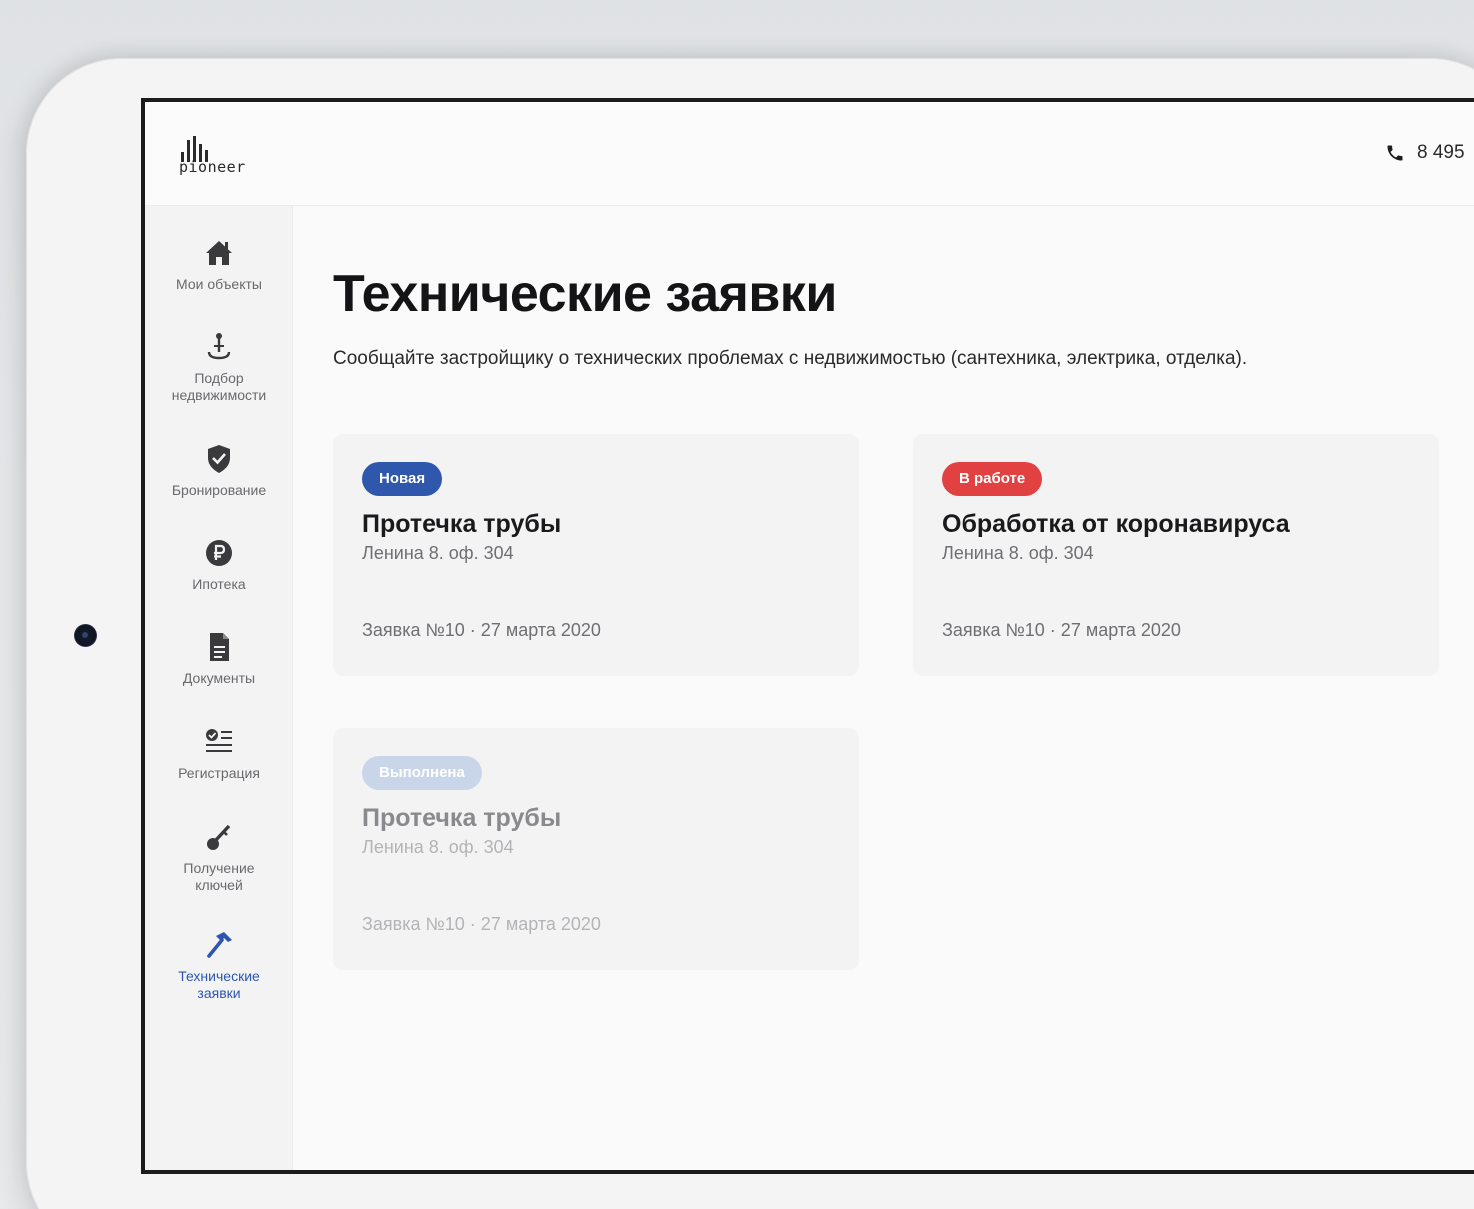 This screenshot has height=1209, width=1474. What do you see at coordinates (219, 284) in the screenshot?
I see `sidebar-item-label: Мои объекты` at bounding box center [219, 284].